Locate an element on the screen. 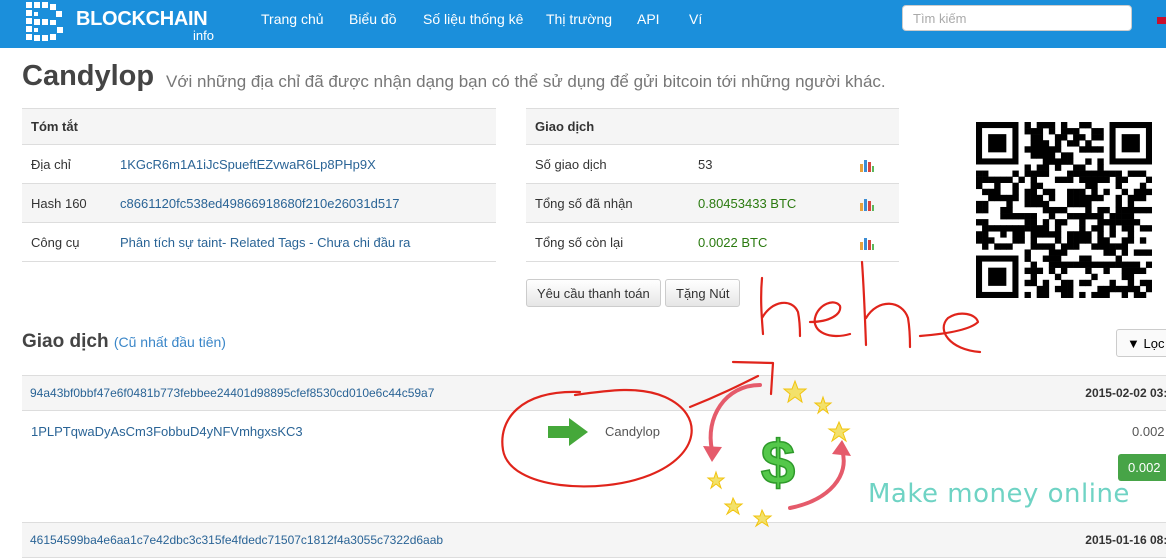 This screenshot has height=558, width=1166. page-title: Candylop is located at coordinates (88, 76).